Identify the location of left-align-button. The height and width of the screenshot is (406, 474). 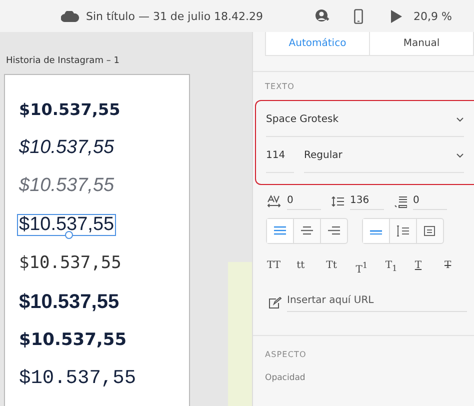
(280, 231).